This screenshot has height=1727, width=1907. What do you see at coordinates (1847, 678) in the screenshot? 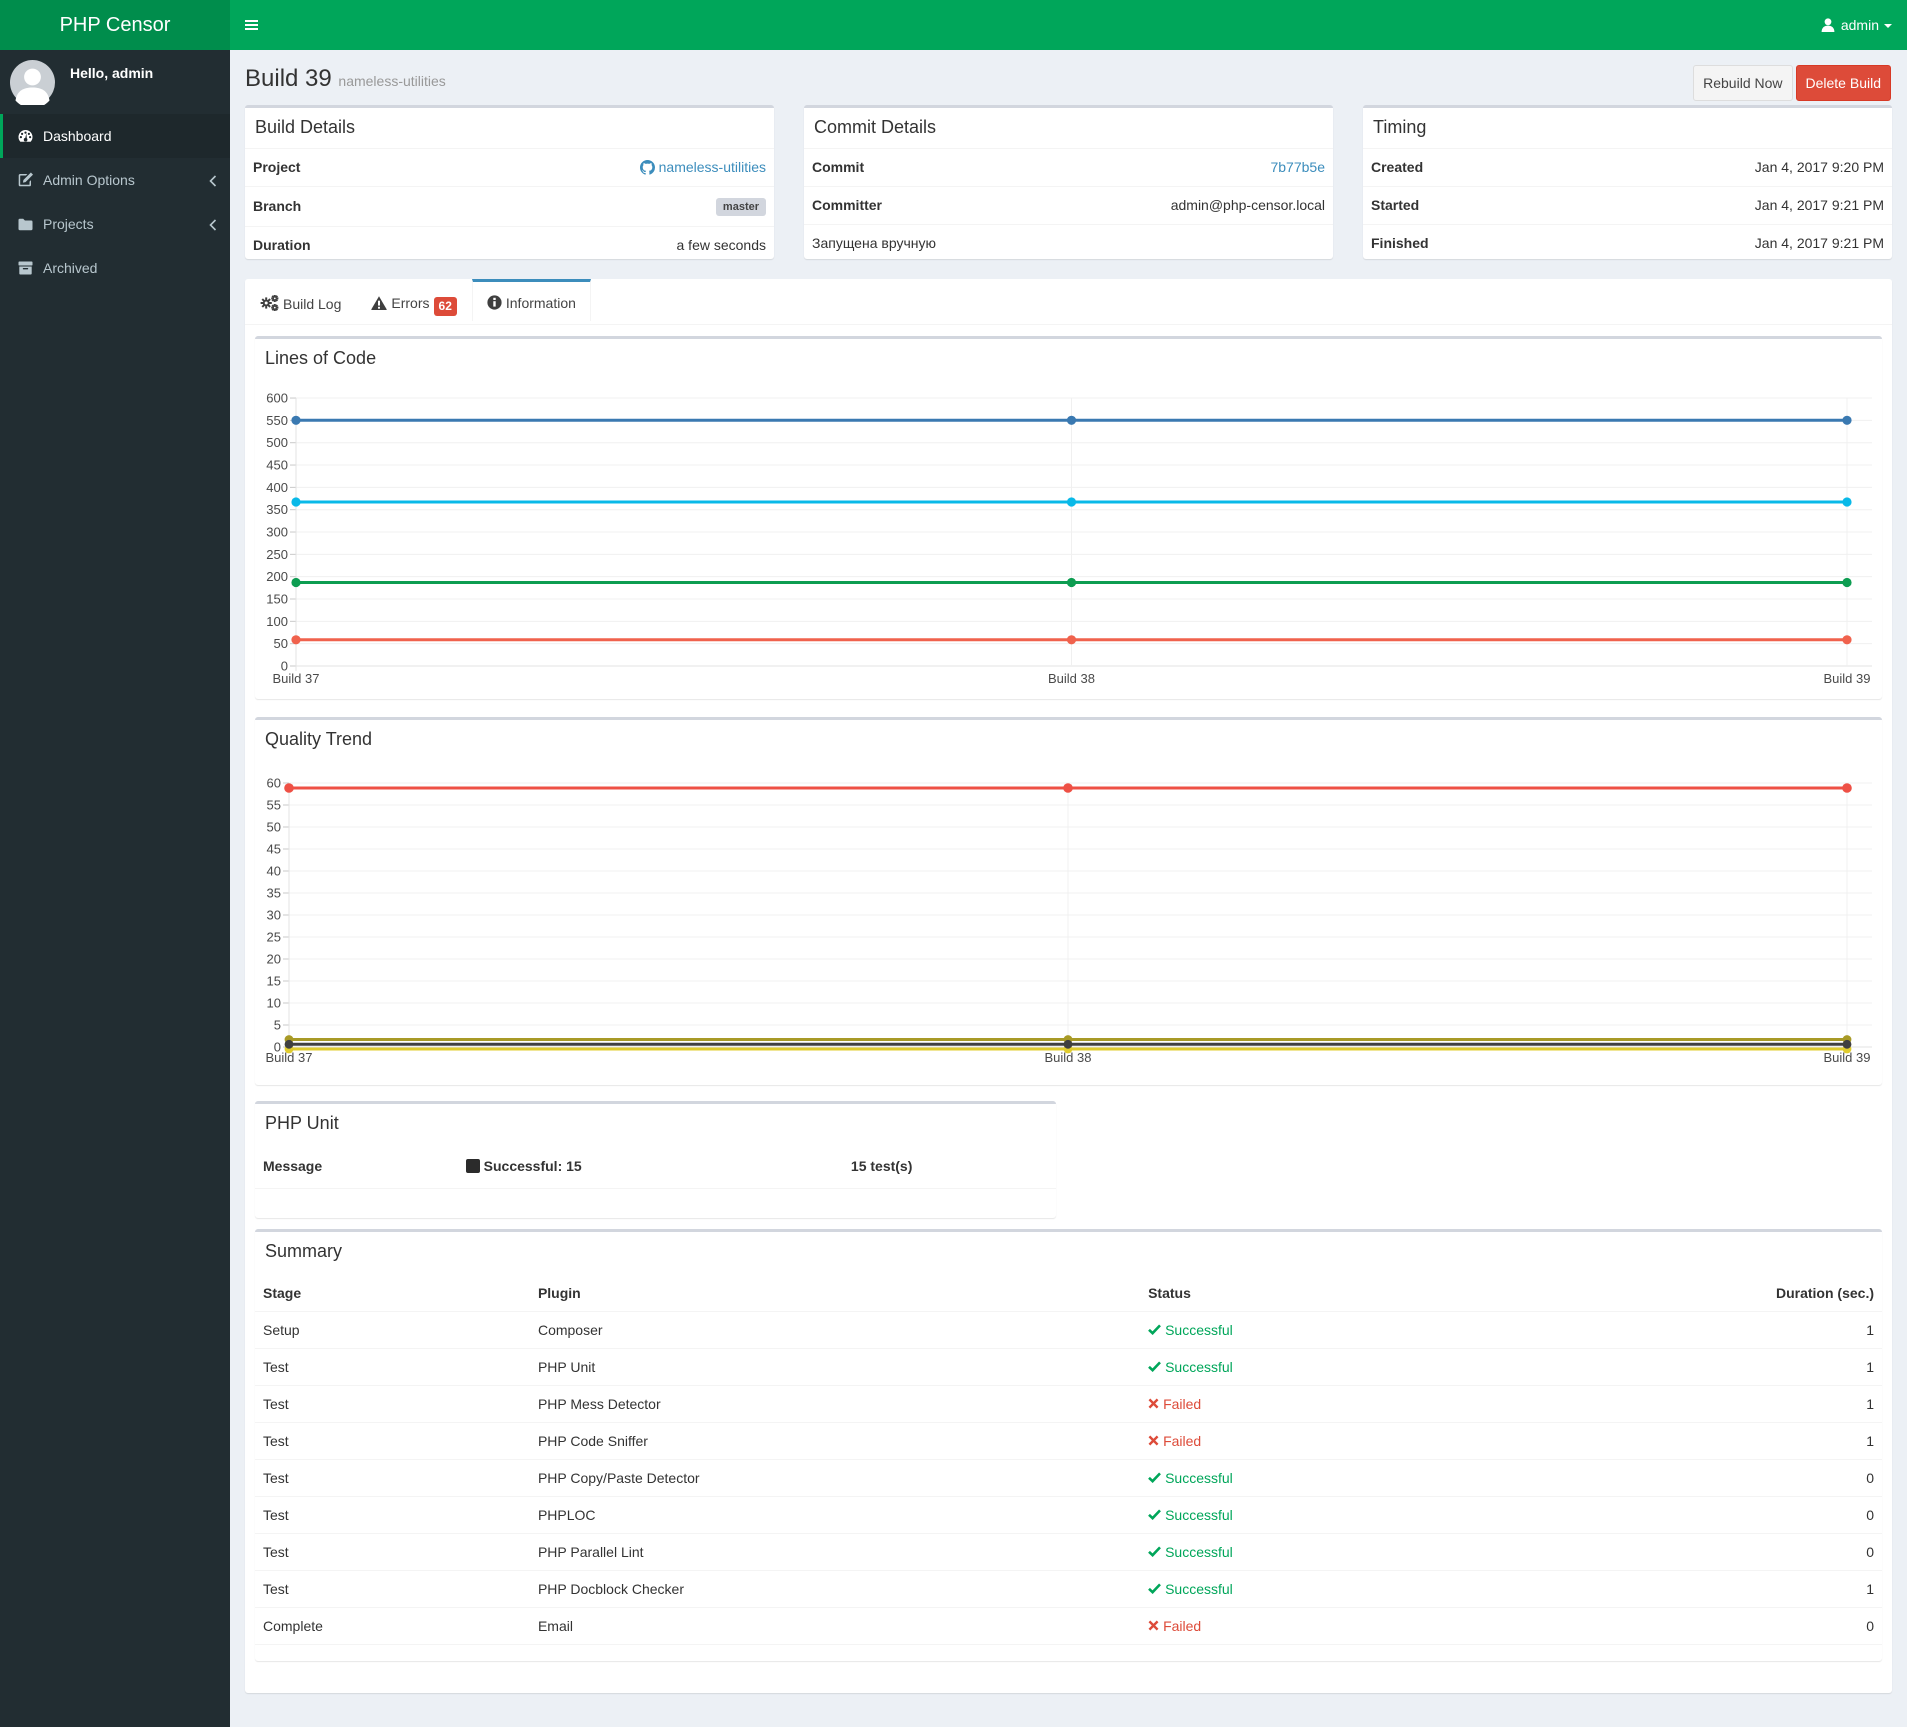
I see `svg-text: Build 39` at bounding box center [1847, 678].